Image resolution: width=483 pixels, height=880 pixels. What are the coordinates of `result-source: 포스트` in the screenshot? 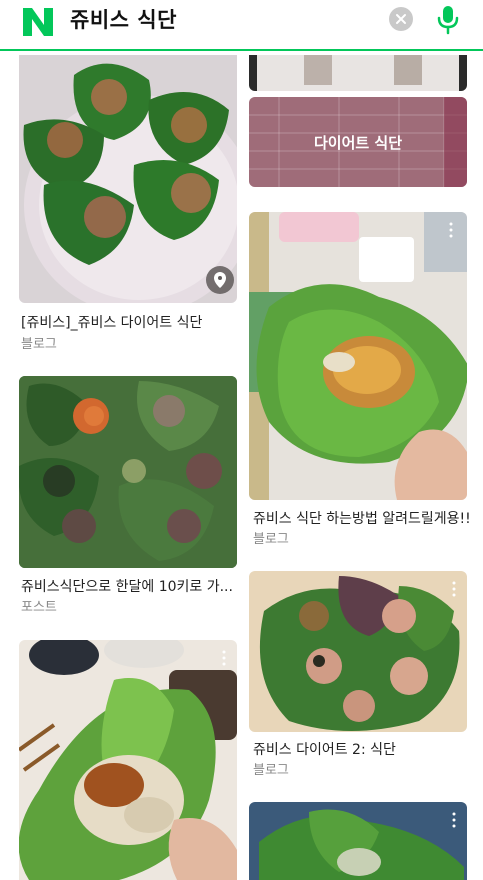 It's located at (39, 607).